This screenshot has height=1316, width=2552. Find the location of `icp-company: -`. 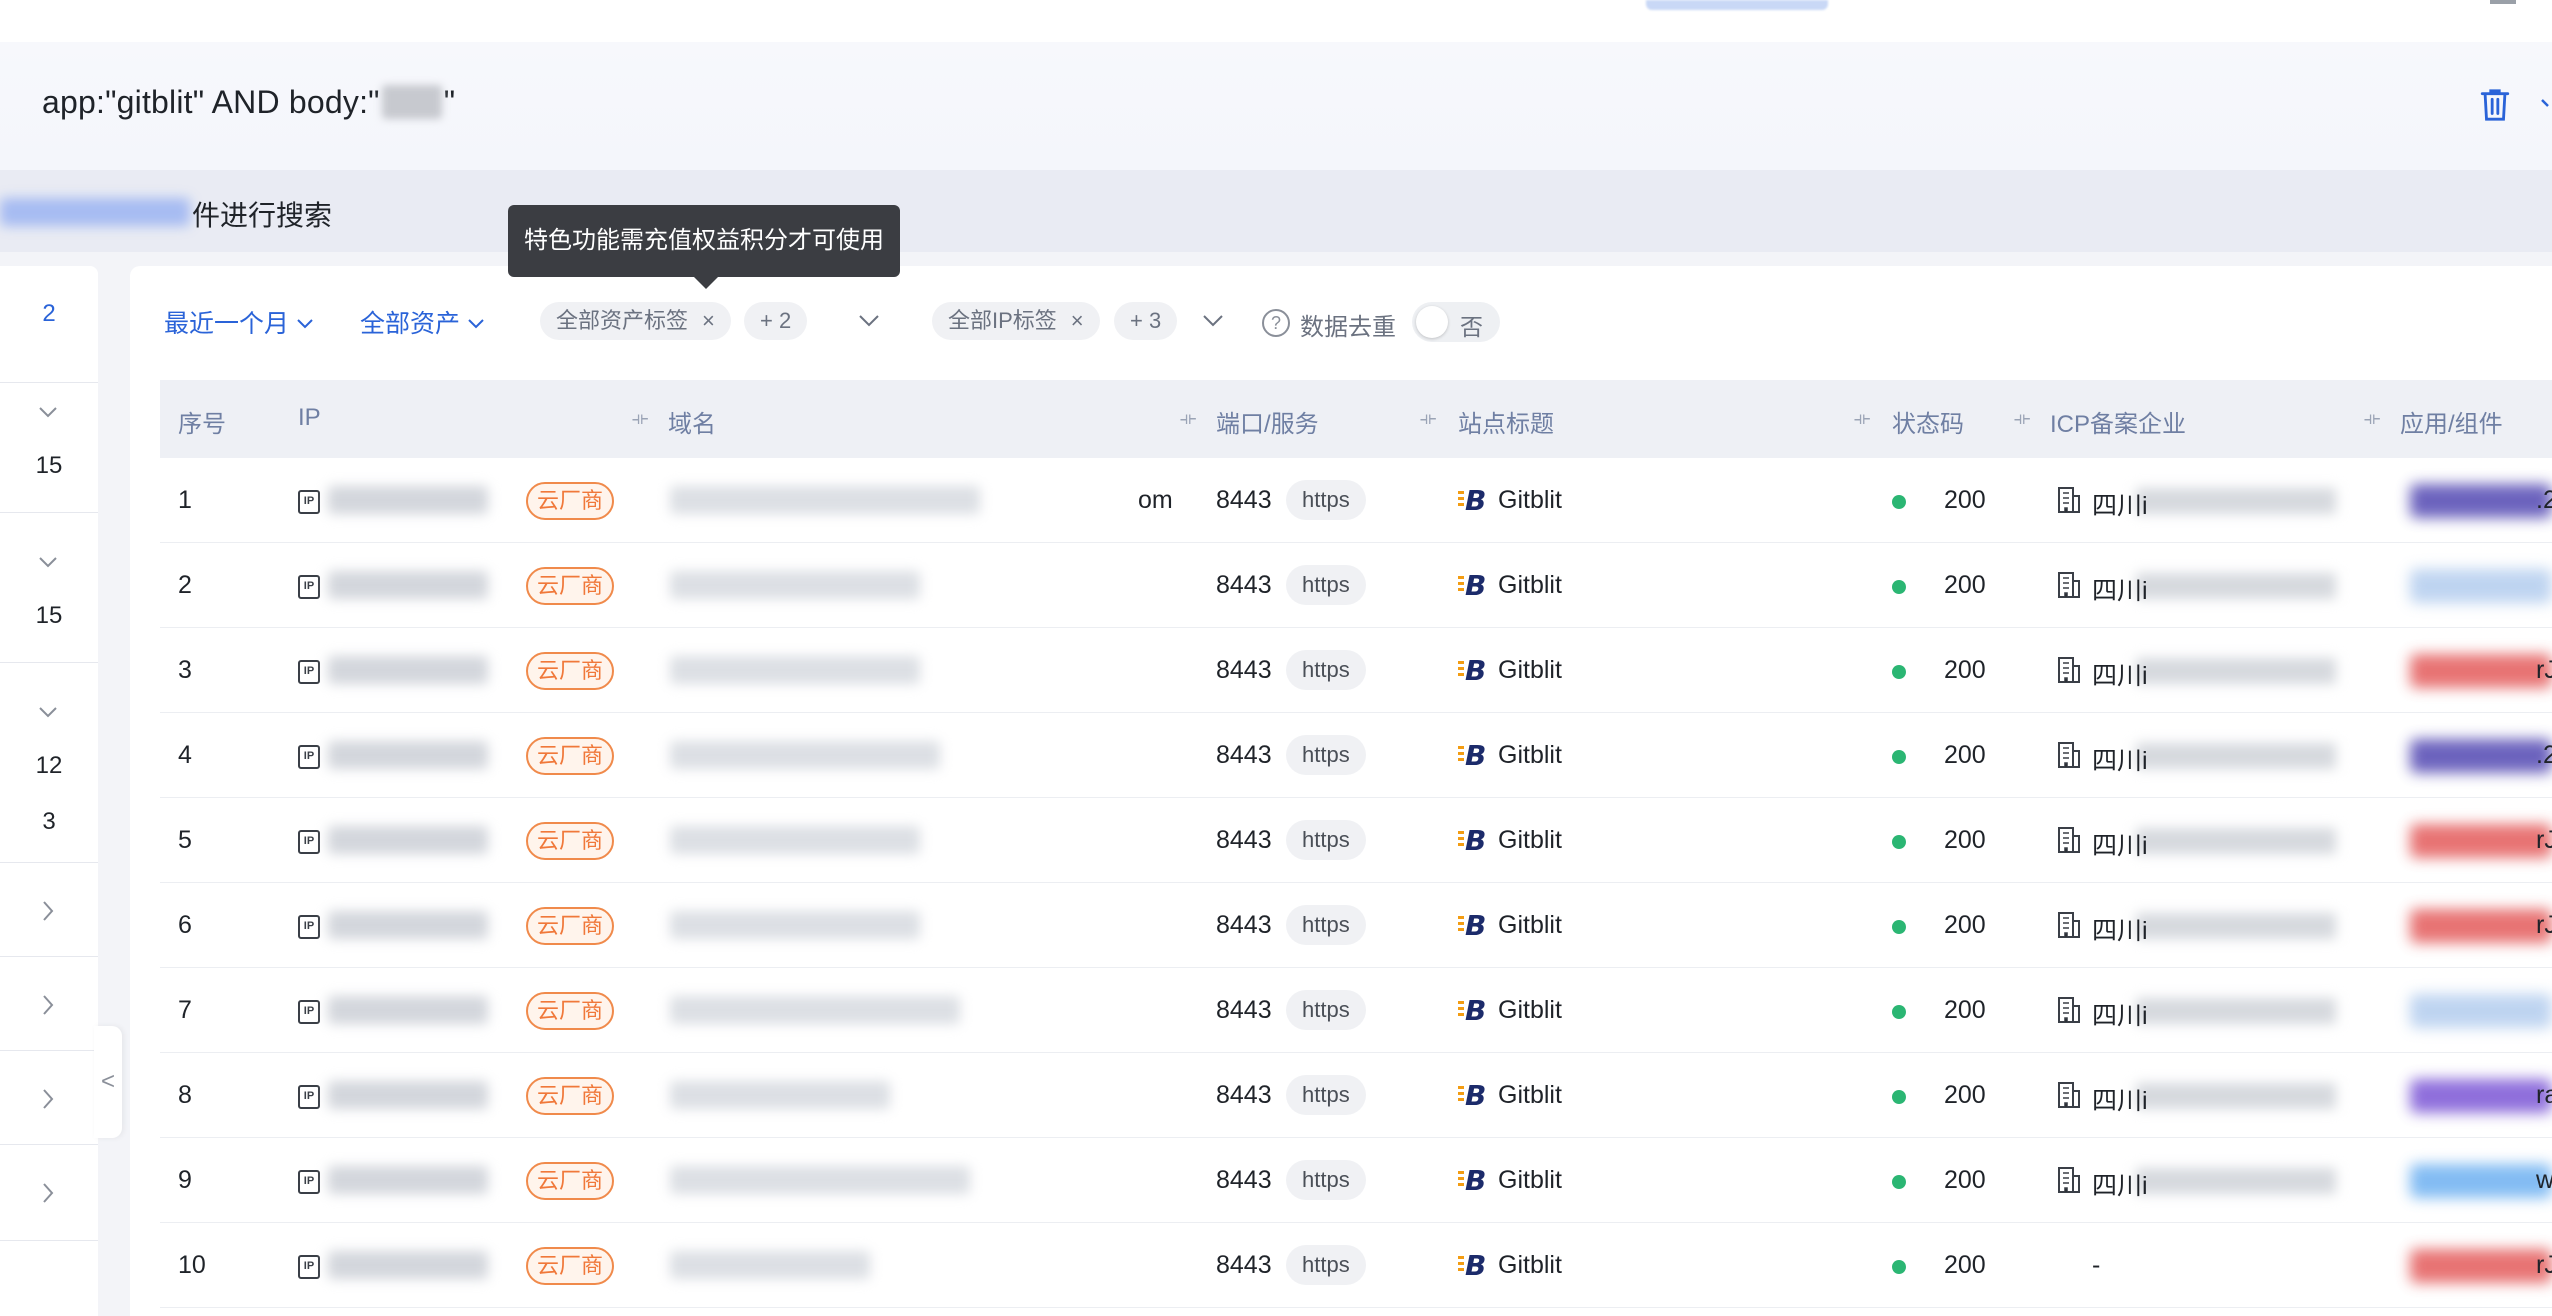

icp-company: - is located at coordinates (2096, 1265).